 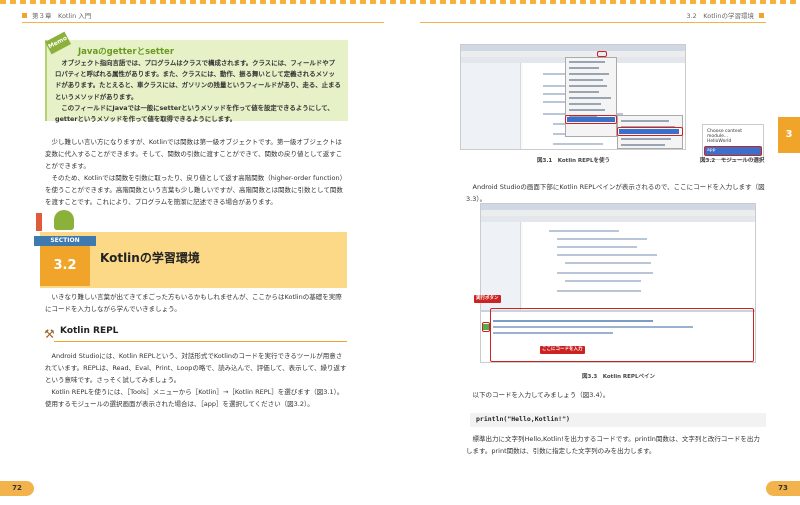 I want to click on popup-item-helloworld: HelloWorld, so click(x=719, y=141).